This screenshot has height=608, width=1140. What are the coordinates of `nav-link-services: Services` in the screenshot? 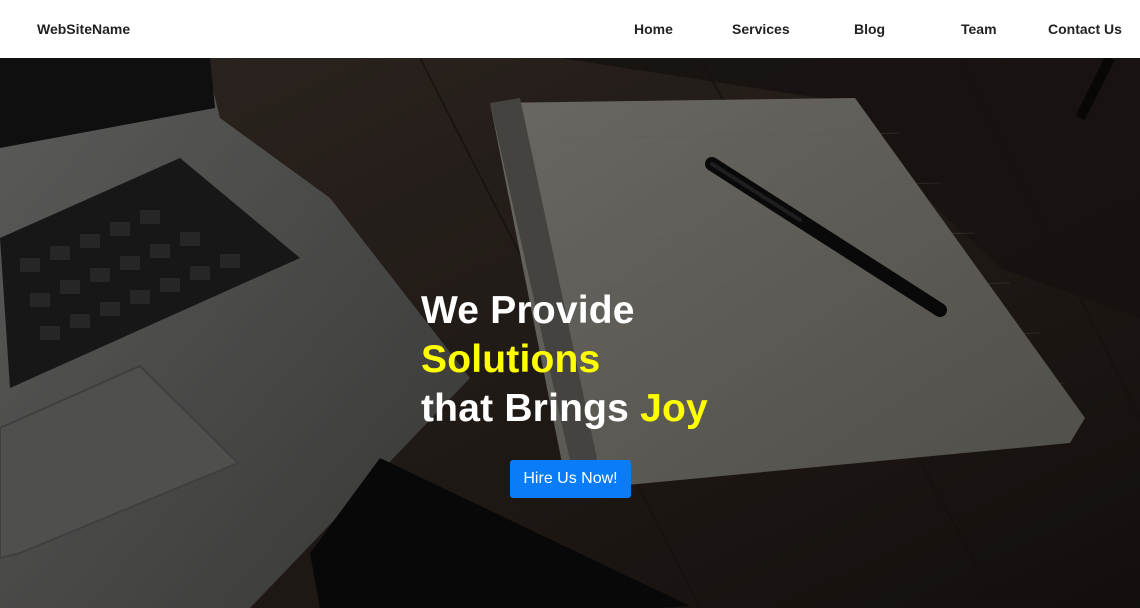 It's located at (761, 29).